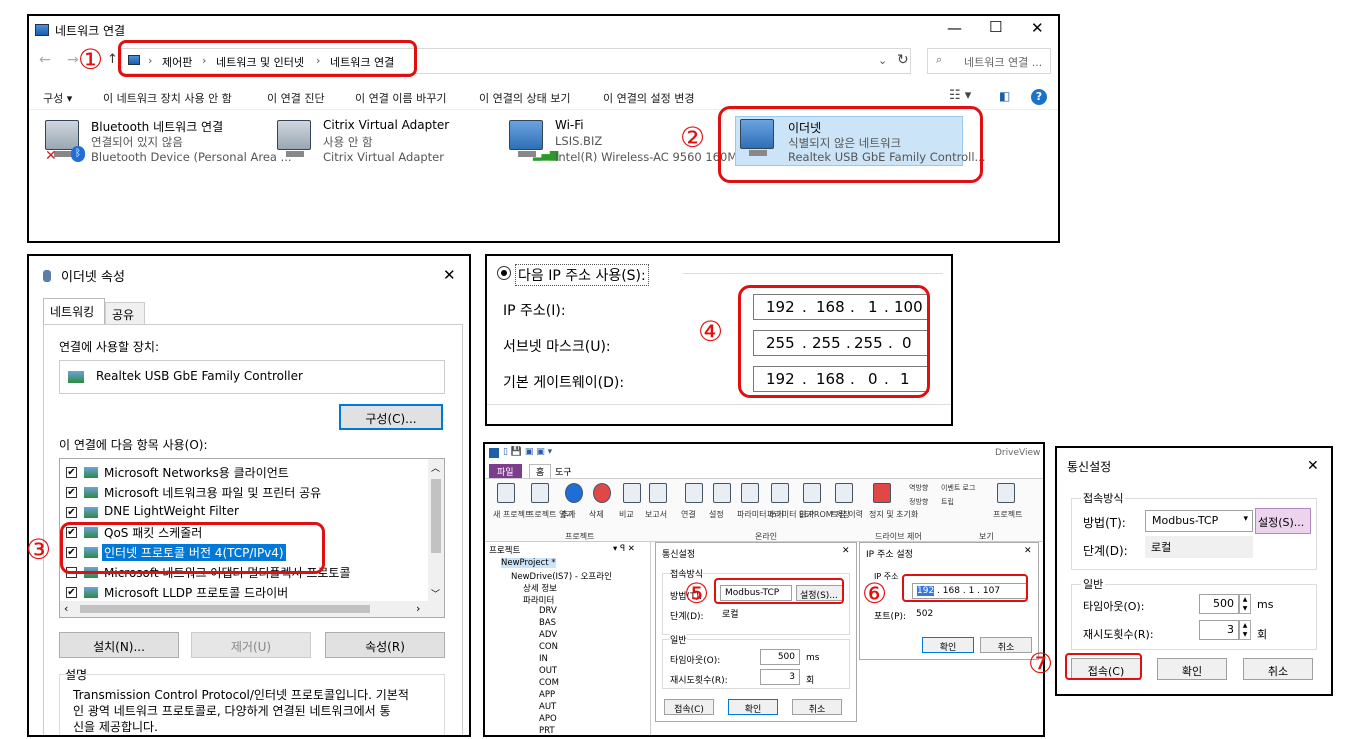 This screenshot has height=739, width=1348. What do you see at coordinates (648, 98) in the screenshot?
I see `change-settings-button: 이 연결의 설정 변경` at bounding box center [648, 98].